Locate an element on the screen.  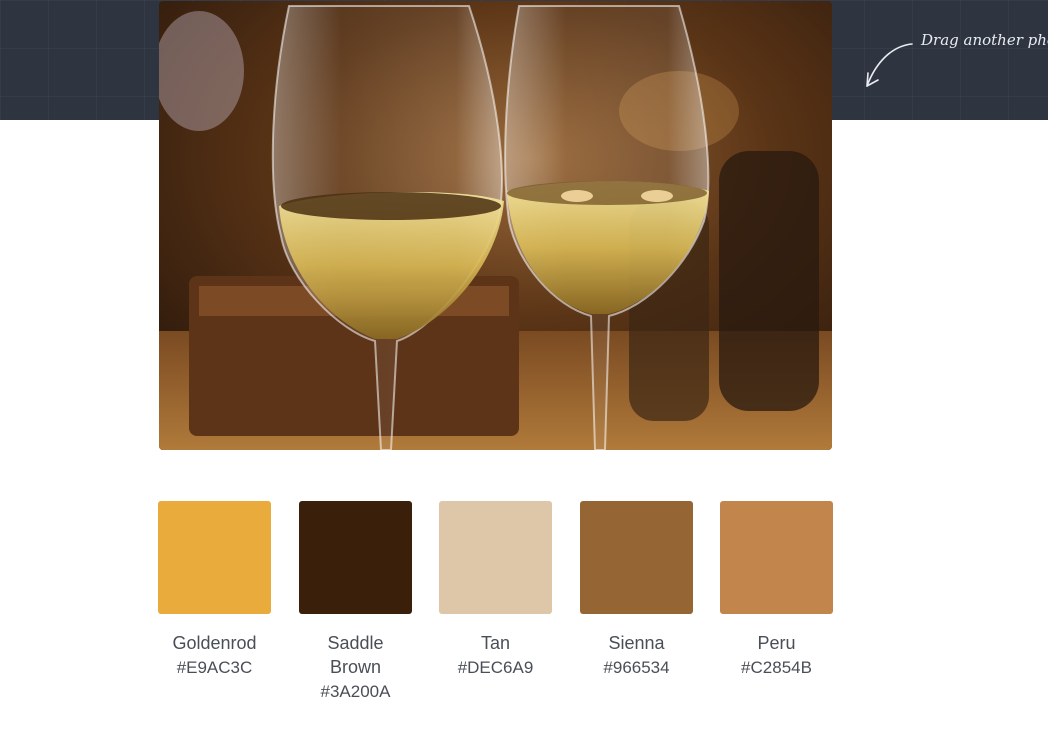
swatch-goldenrod: Goldenrod #E9AC3C is located at coordinates (214, 590).